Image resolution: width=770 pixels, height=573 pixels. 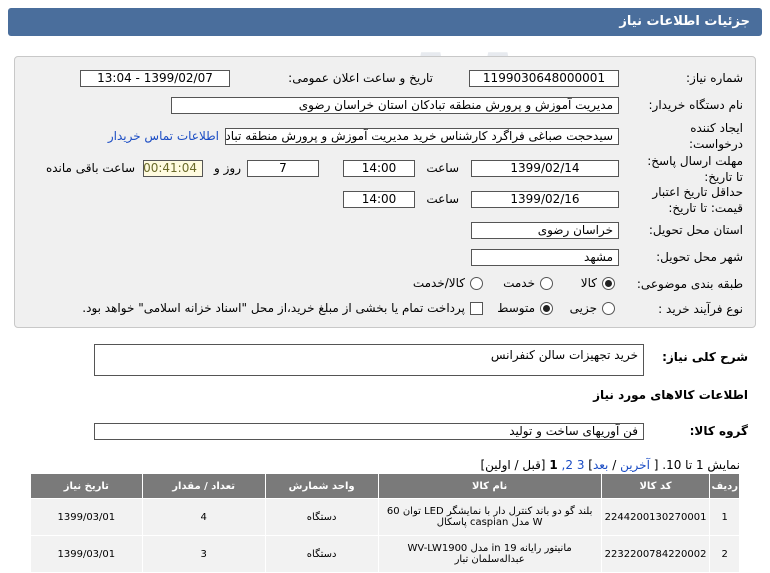 I want to click on province-field: خراسان رضوی, so click(x=545, y=230).